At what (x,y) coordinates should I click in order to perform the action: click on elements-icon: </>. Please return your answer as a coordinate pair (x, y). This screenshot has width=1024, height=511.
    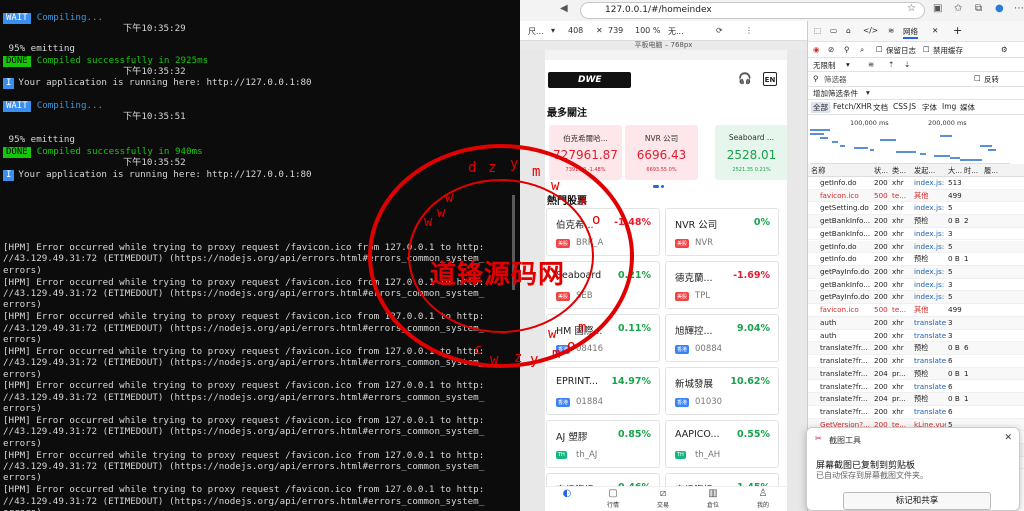
    Looking at the image, I should click on (870, 30).